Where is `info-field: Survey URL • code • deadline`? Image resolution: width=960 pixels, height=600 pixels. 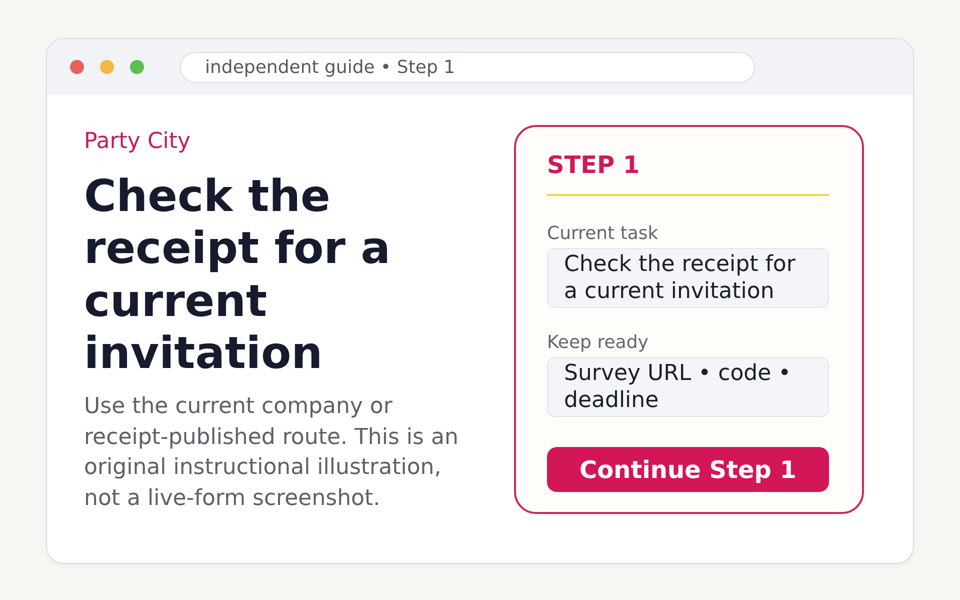
info-field: Survey URL • code • deadline is located at coordinates (688, 387).